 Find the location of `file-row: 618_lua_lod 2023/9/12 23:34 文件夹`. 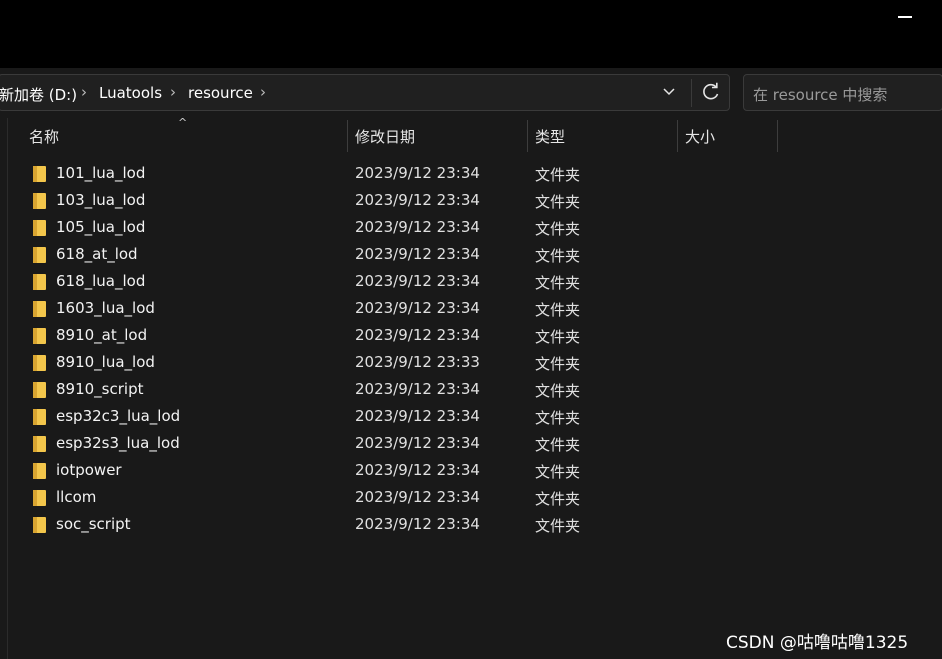

file-row: 618_lua_lod 2023/9/12 23:34 文件夹 is located at coordinates (406, 282).